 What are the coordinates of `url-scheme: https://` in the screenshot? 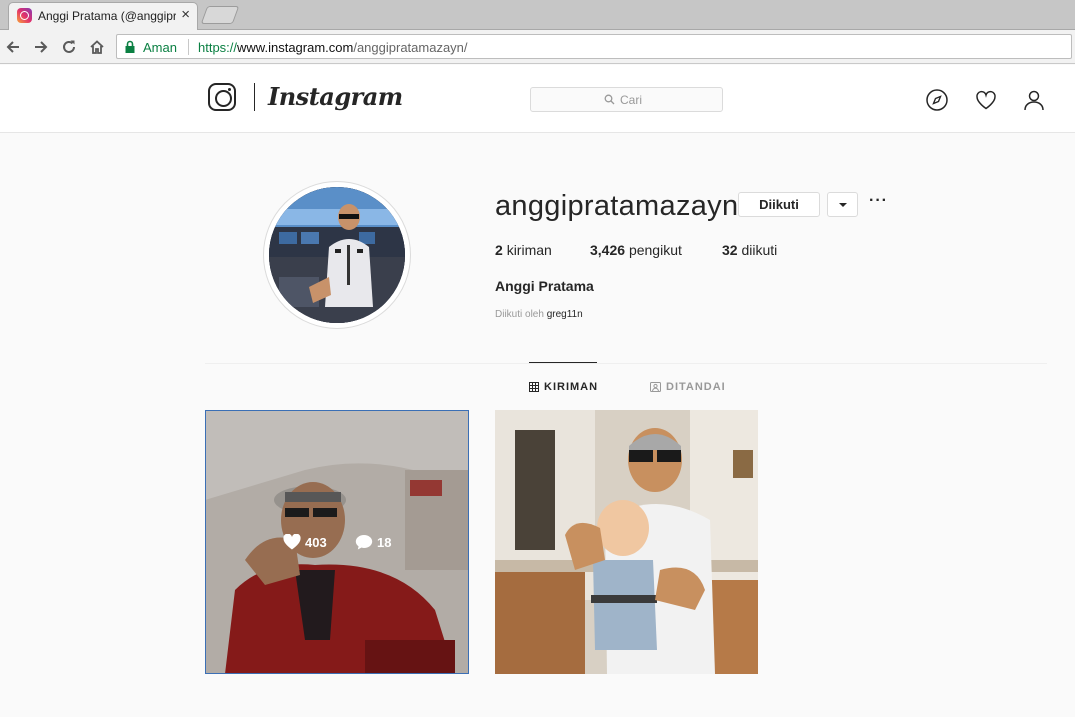 It's located at (218, 47).